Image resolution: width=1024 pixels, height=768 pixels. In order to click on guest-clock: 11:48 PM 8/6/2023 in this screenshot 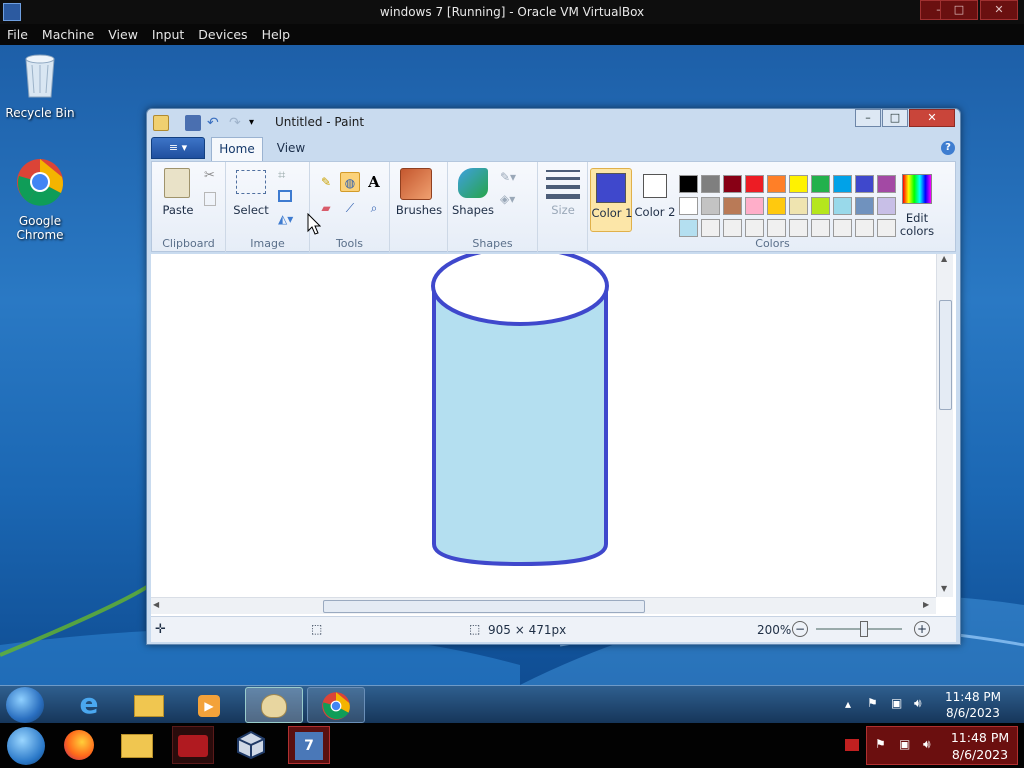, I will do `click(973, 705)`.